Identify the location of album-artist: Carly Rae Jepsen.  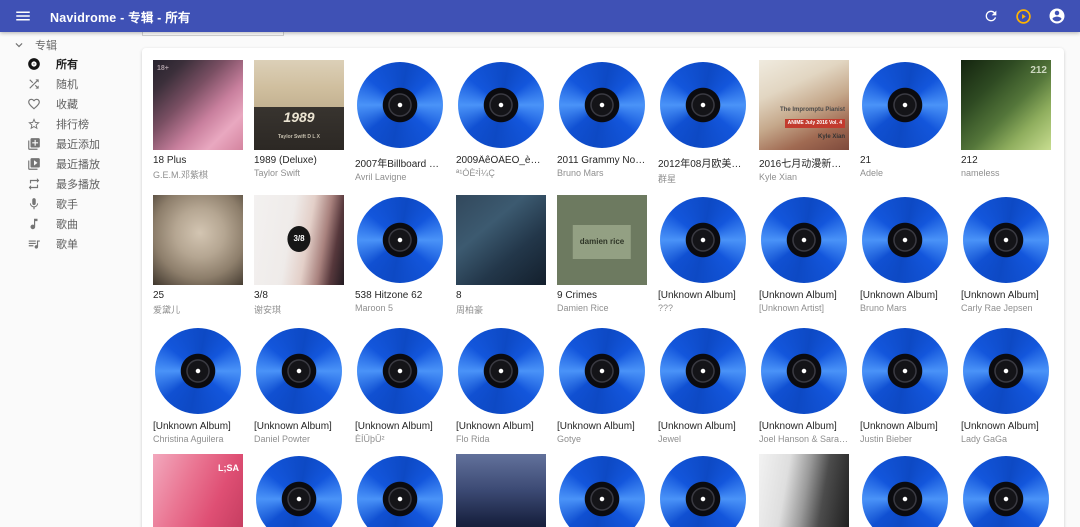
(1006, 308).